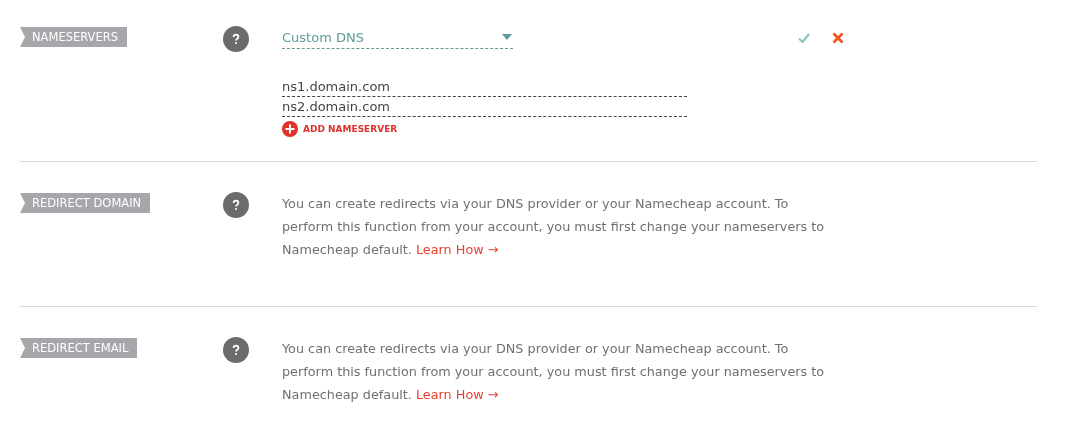 The width and height of the screenshot is (1081, 444). I want to click on nameserver-field: ns2.domain.com, so click(484, 107).